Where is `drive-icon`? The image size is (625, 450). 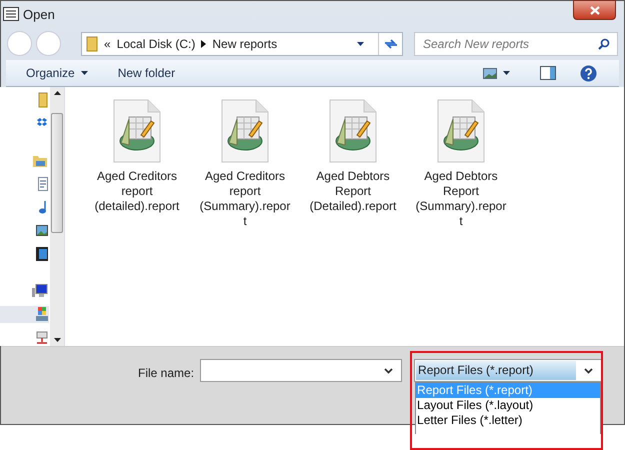 drive-icon is located at coordinates (42, 314).